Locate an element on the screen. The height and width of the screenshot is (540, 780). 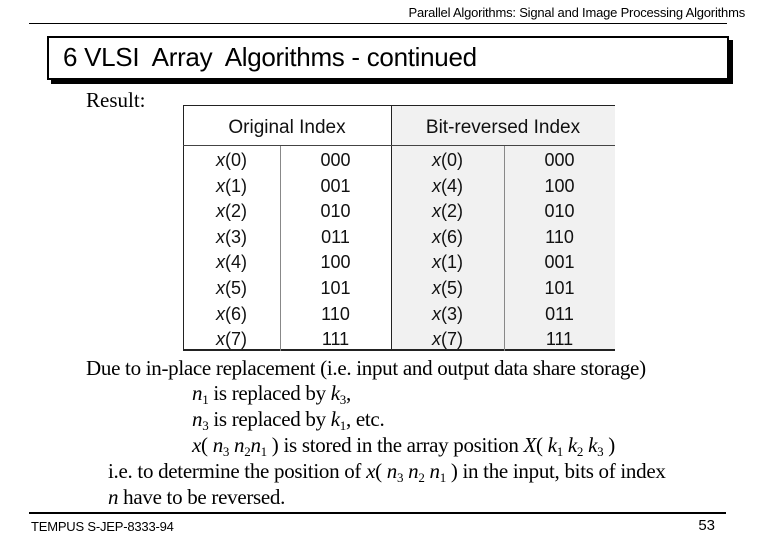
original-x-cell: x(3) is located at coordinates (231, 236).